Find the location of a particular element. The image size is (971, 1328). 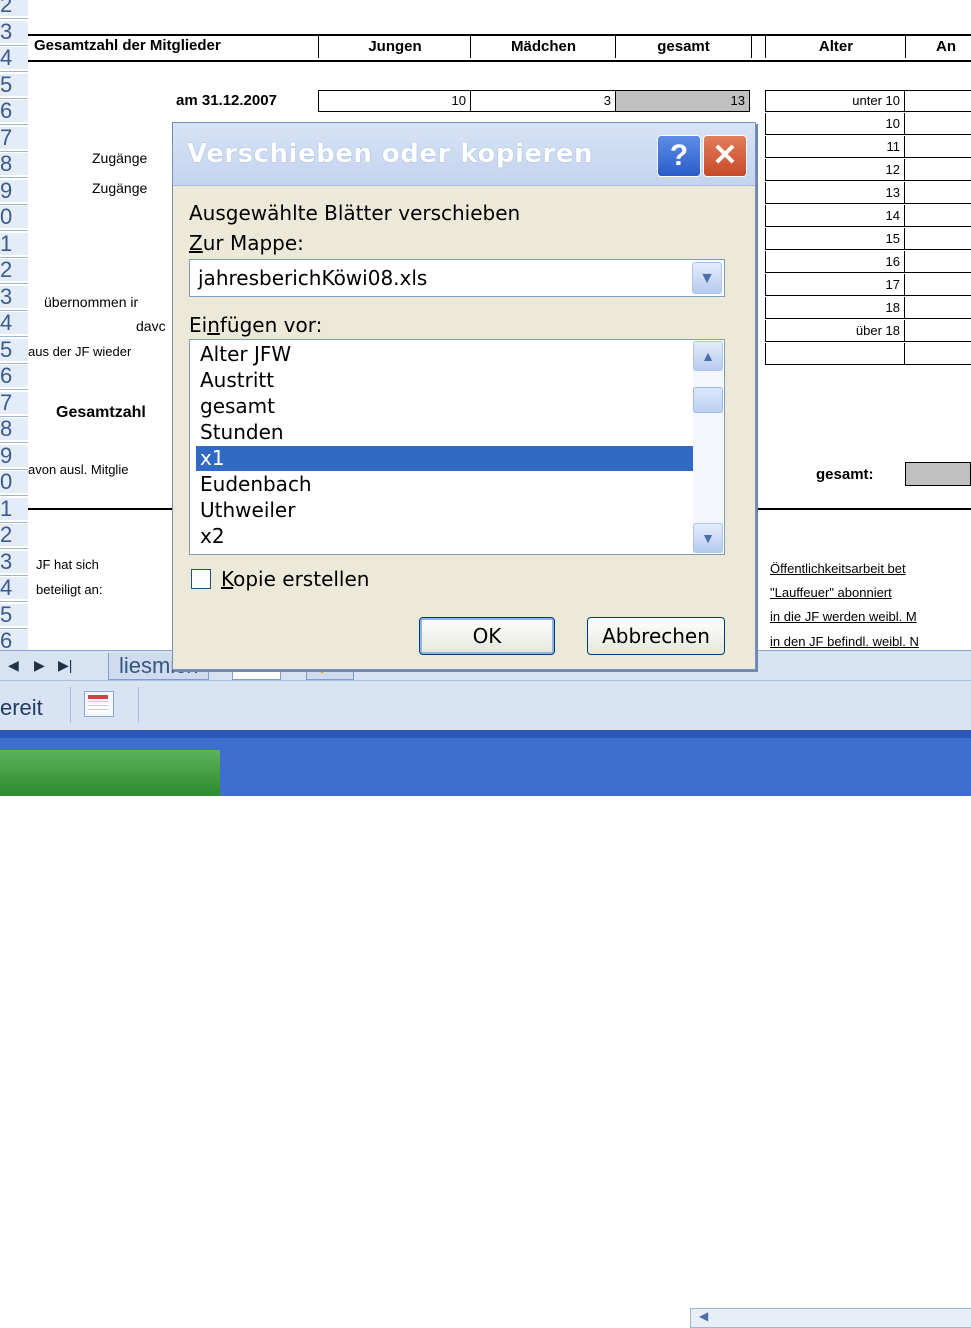

label-ausl-mitglieder: avon ausl. Mitglie is located at coordinates (78, 469).